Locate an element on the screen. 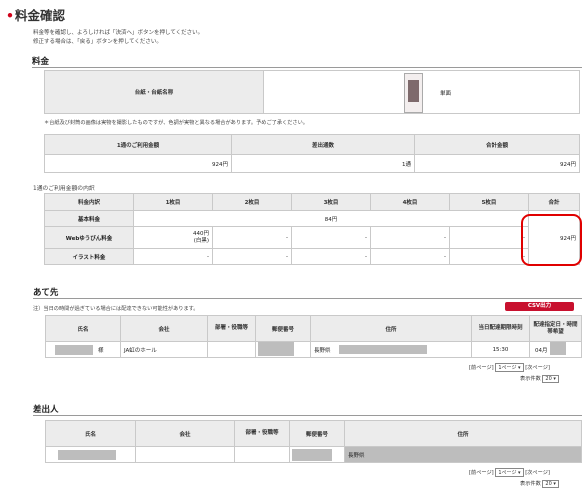  recipient-deadline: 15:30 is located at coordinates (500, 349).